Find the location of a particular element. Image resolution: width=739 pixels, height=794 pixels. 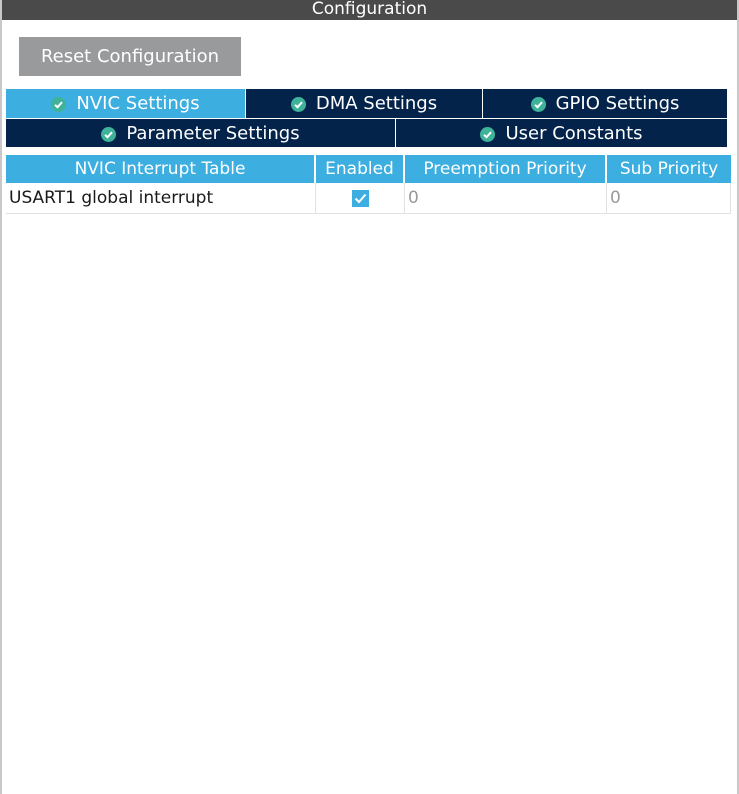

check-icon is located at coordinates (360, 198).